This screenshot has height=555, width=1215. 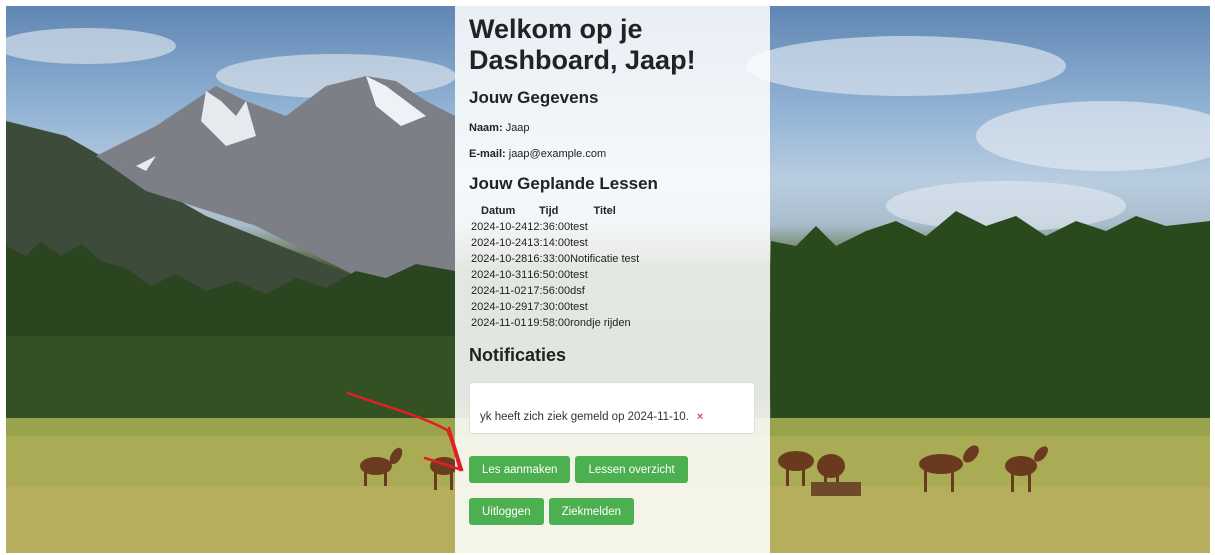 What do you see at coordinates (549, 259) in the screenshot?
I see `lesson-time: 16:33:00` at bounding box center [549, 259].